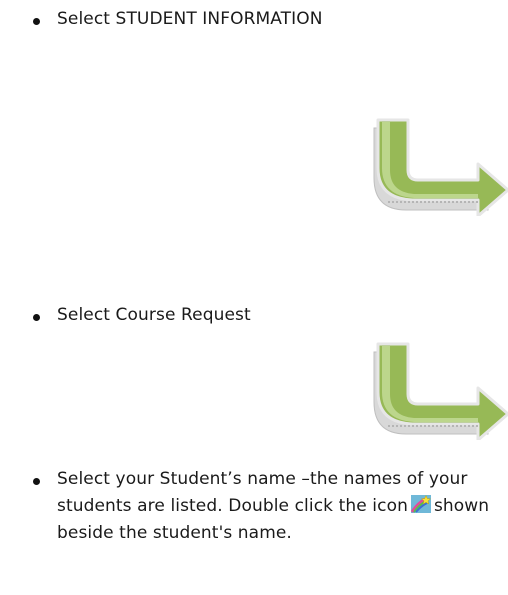  What do you see at coordinates (190, 19) in the screenshot?
I see `step-1-text: Select STUDENT INFORMATION` at bounding box center [190, 19].